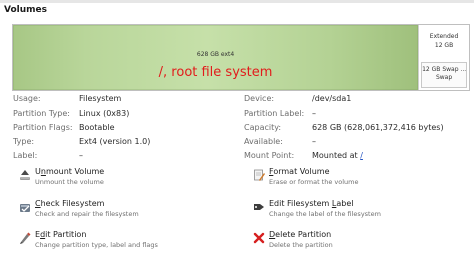  What do you see at coordinates (25, 208) in the screenshot?
I see `check-filesystem-icon` at bounding box center [25, 208].